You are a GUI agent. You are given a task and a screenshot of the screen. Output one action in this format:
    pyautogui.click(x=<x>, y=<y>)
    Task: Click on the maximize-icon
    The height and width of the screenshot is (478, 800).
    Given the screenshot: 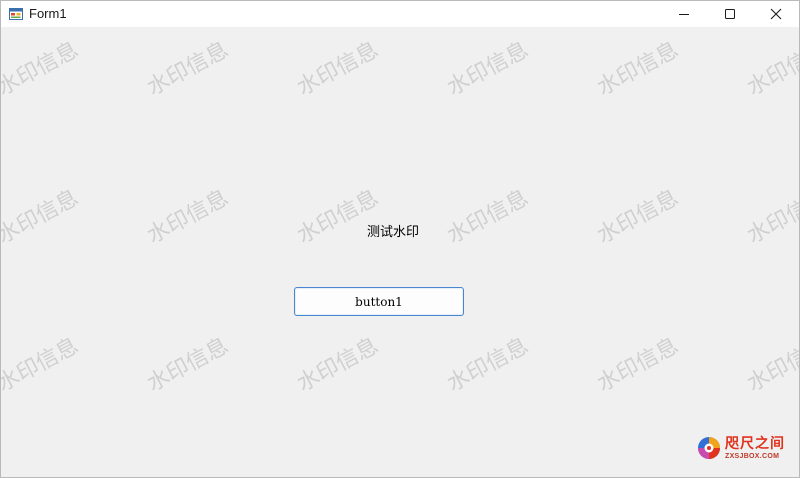 What is the action you would take?
    pyautogui.click(x=730, y=14)
    